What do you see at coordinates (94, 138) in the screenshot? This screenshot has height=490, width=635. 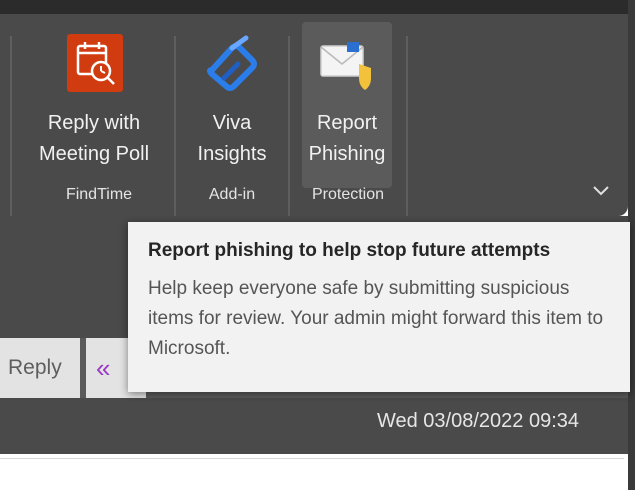 I see `reply-with-meeting-poll-label: Reply with Meeting Poll` at bounding box center [94, 138].